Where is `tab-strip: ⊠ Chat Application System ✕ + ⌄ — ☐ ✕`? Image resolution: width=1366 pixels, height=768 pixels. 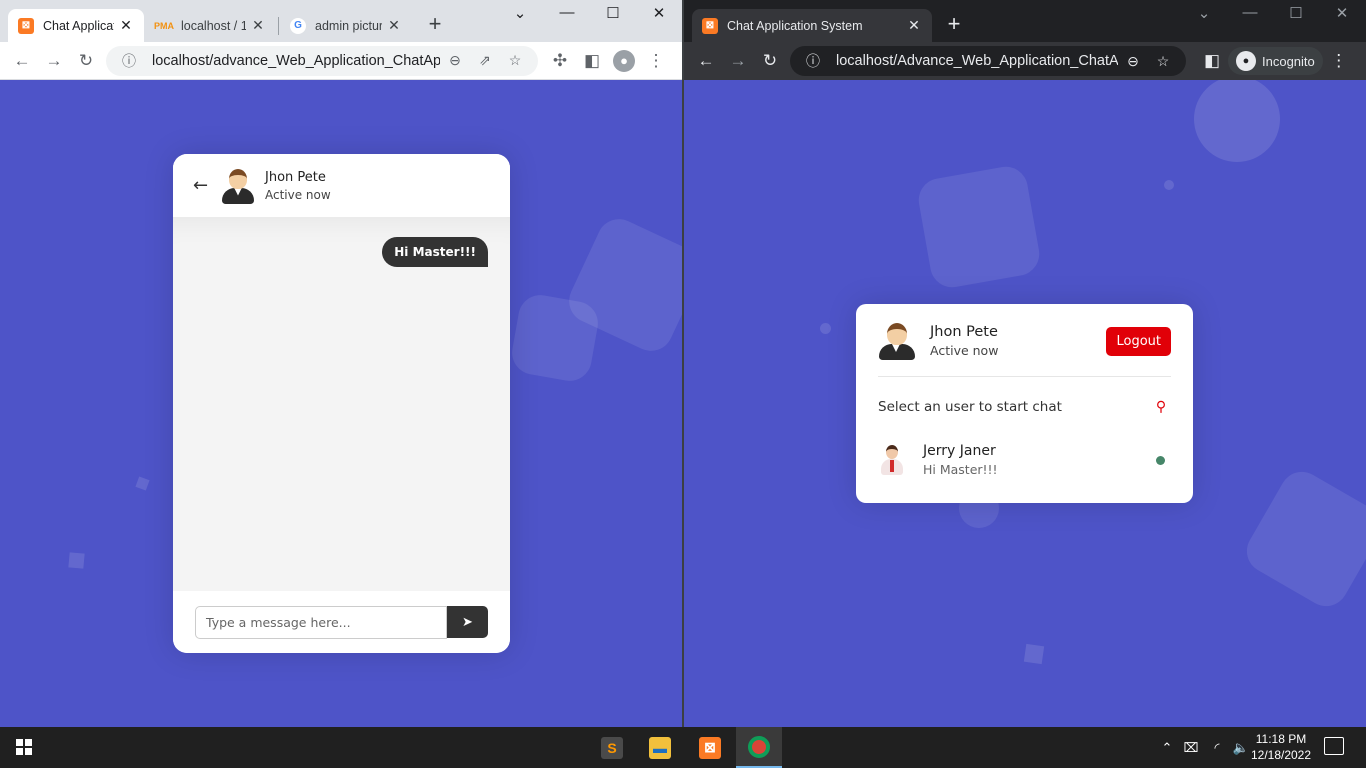
tab-strip: ⊠ Chat Application System ✕ + ⌄ — ☐ ✕ is located at coordinates (1025, 21).